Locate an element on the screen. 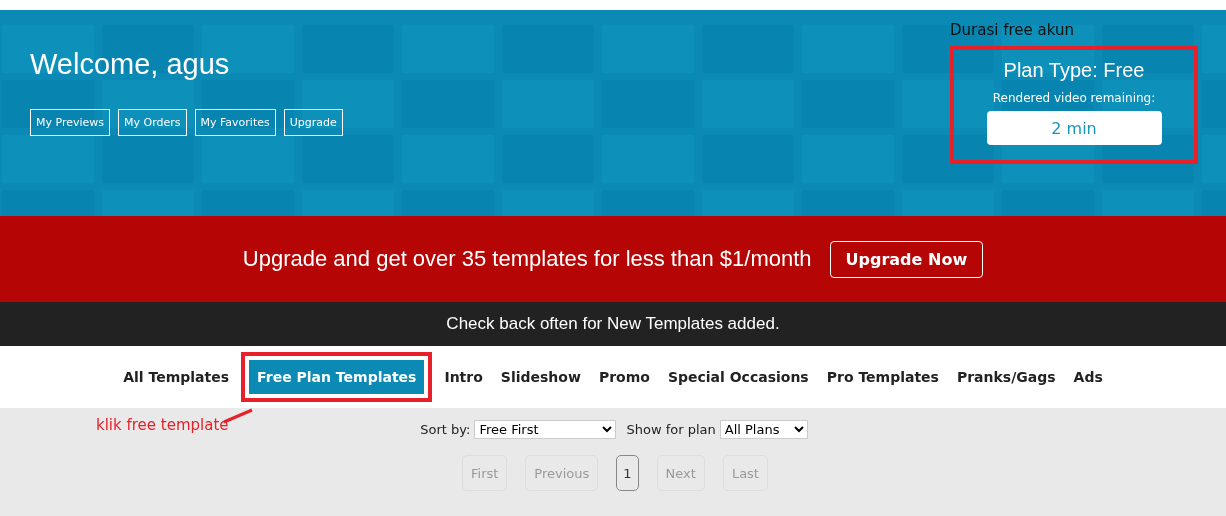  category-tab: Intro is located at coordinates (463, 377).